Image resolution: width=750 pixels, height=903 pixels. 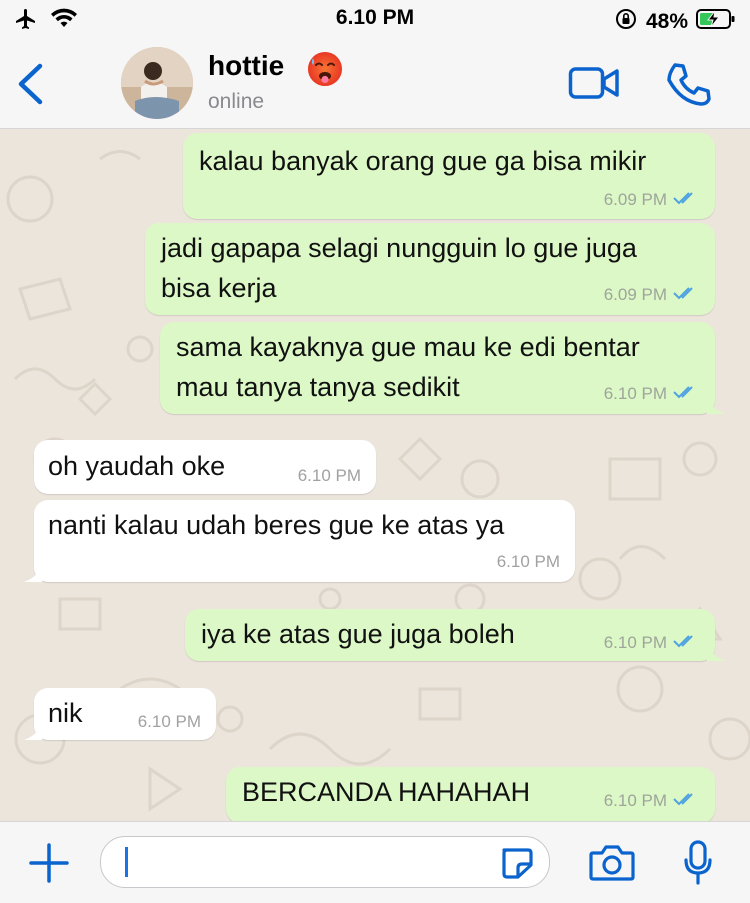 I want to click on message-bubble-incoming: oh yaudah oke 6.10 PM, so click(x=205, y=467).